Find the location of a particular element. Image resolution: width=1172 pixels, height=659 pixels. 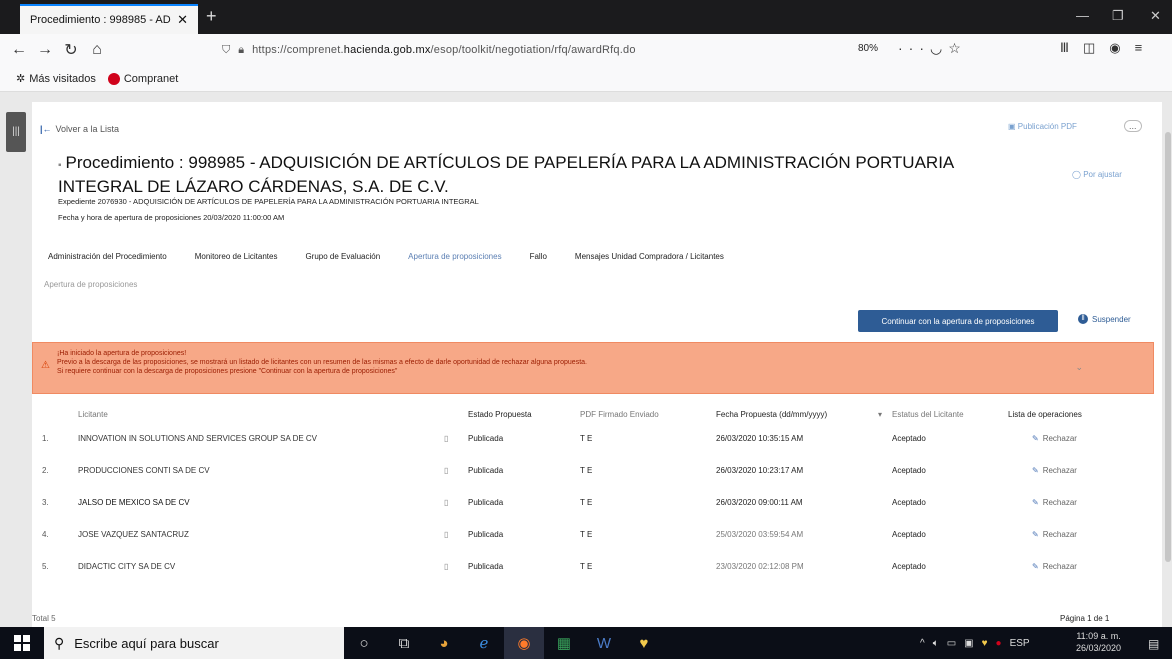

estatus-licitante: Aceptado is located at coordinates (909, 566).